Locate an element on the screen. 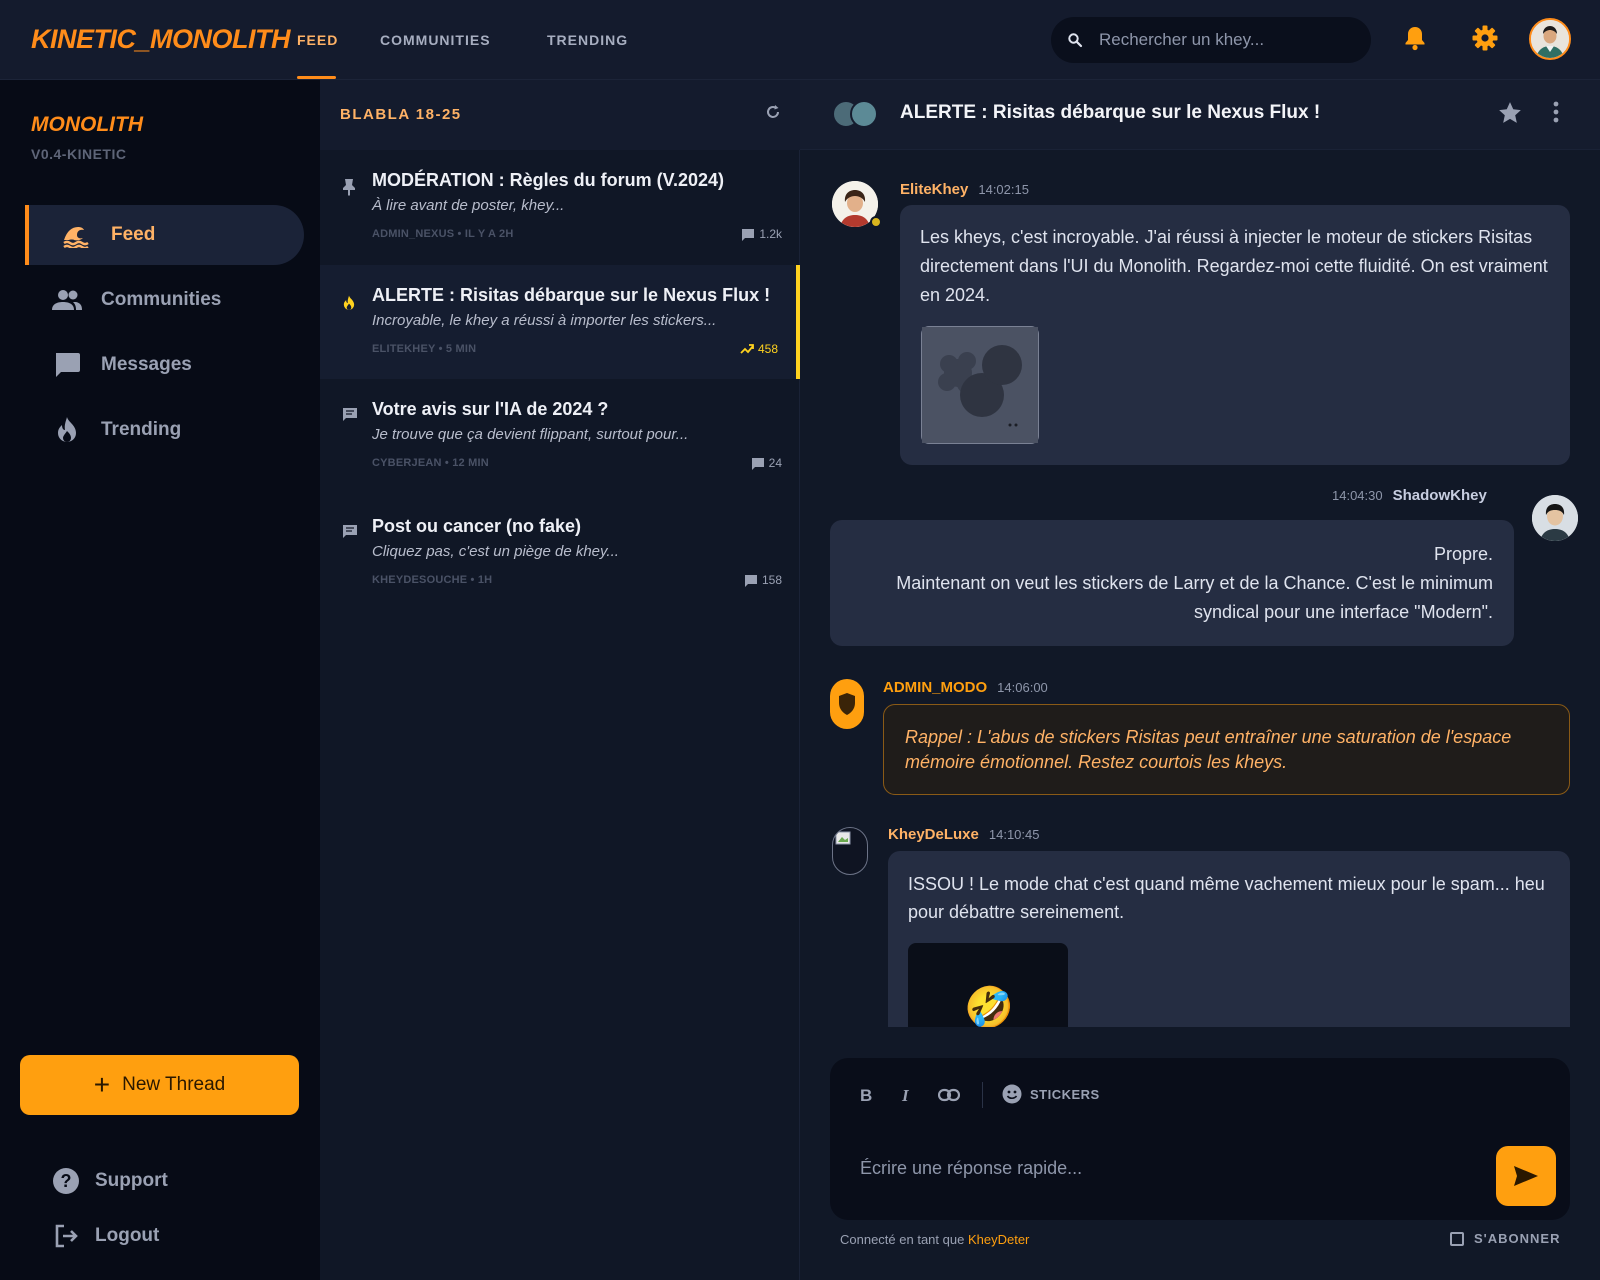  thread-meta: KHEYDESOUCHE • 1H is located at coordinates (432, 580).